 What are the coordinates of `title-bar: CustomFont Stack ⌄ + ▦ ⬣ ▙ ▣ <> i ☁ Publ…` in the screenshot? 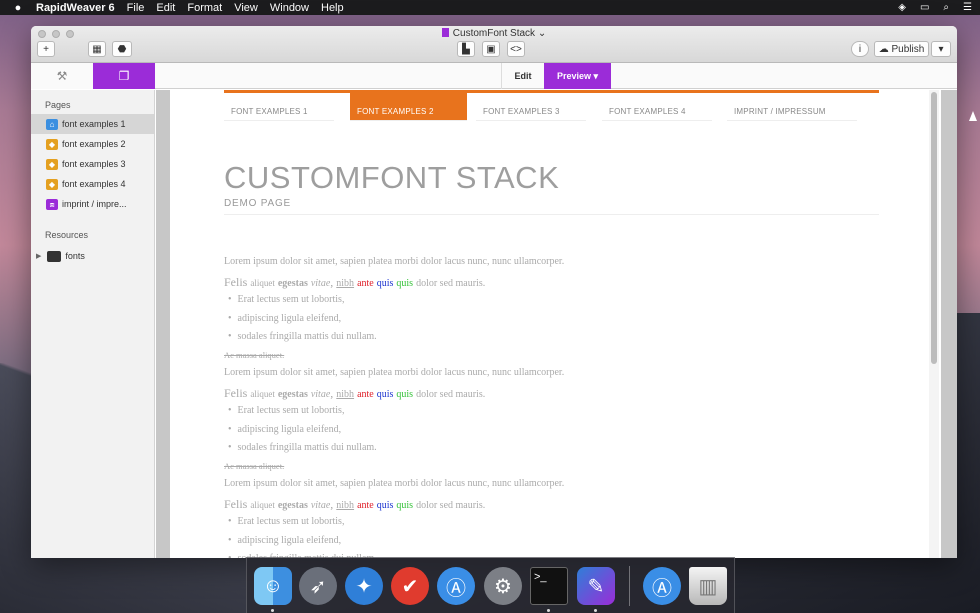 It's located at (494, 44).